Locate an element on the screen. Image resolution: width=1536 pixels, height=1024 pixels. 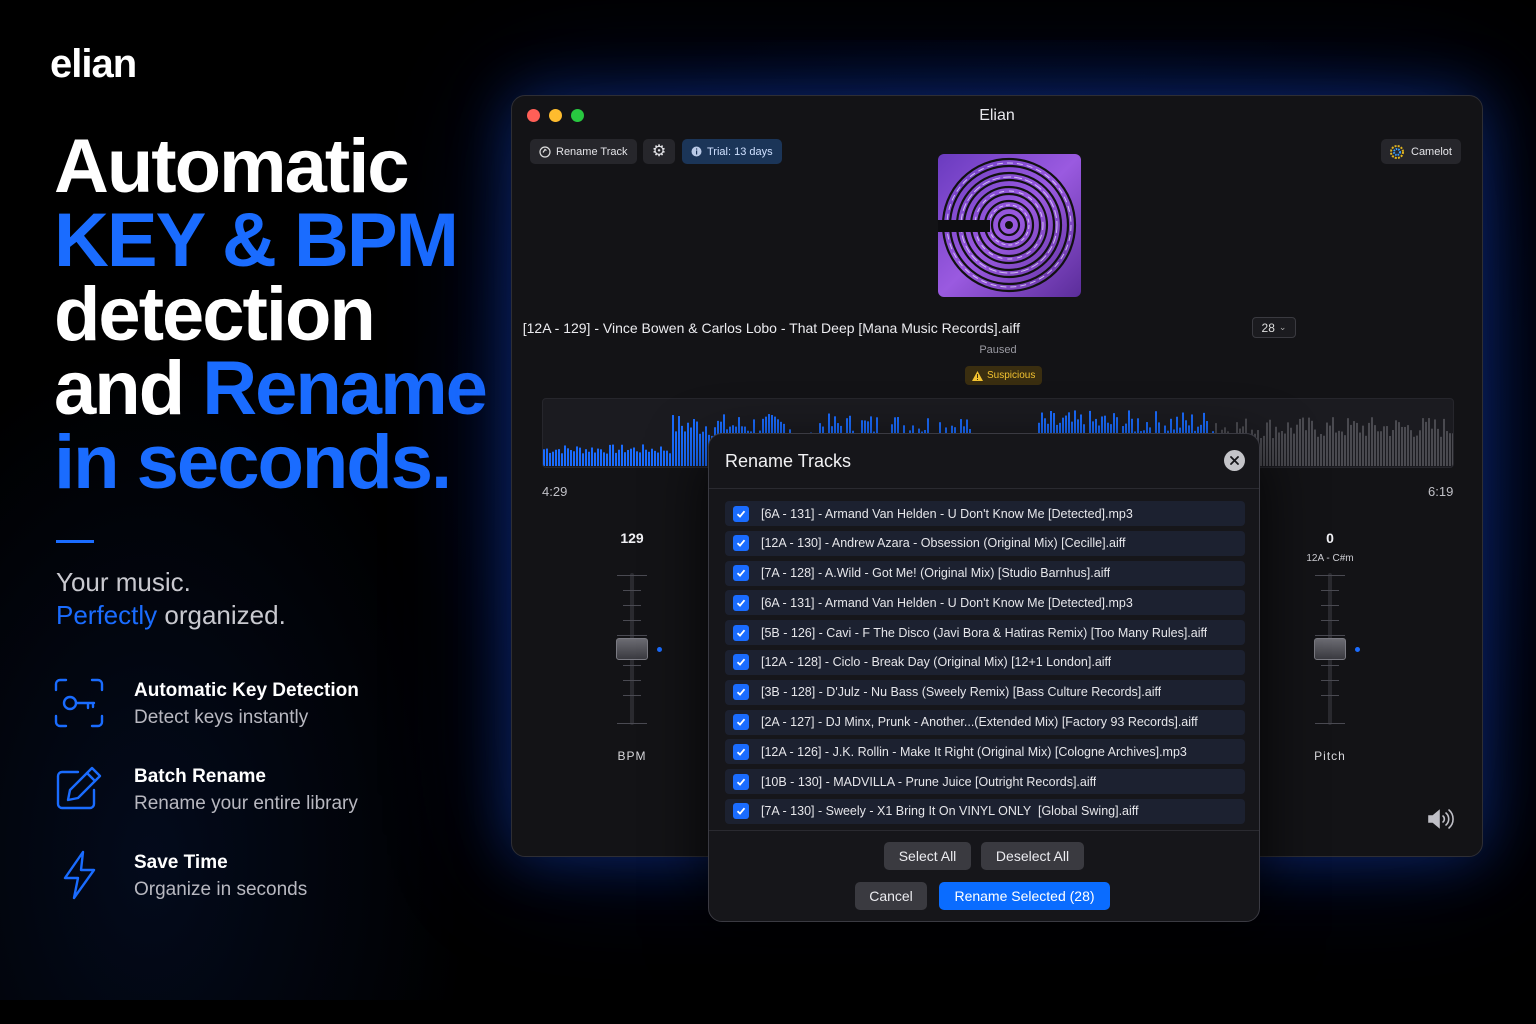
volume-icon is located at coordinates (1442, 819).